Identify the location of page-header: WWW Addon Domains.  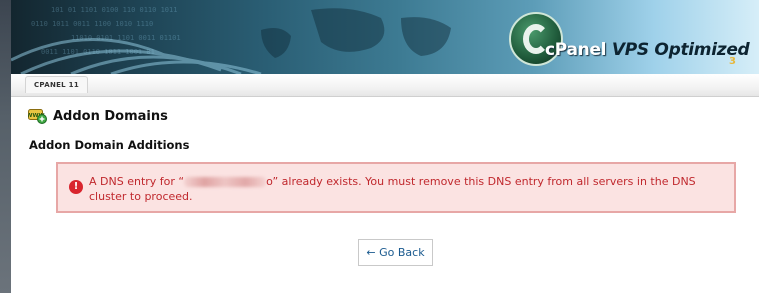
(97, 116).